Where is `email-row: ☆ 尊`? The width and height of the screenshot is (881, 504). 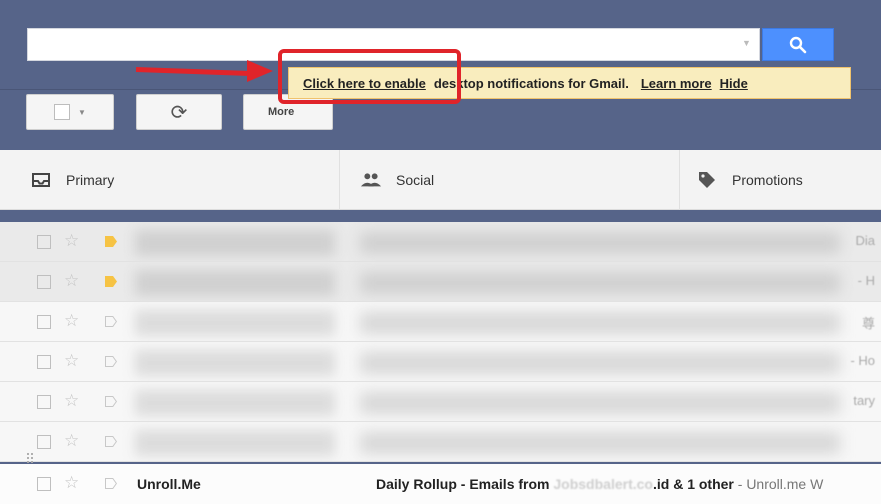 email-row: ☆ 尊 is located at coordinates (440, 322).